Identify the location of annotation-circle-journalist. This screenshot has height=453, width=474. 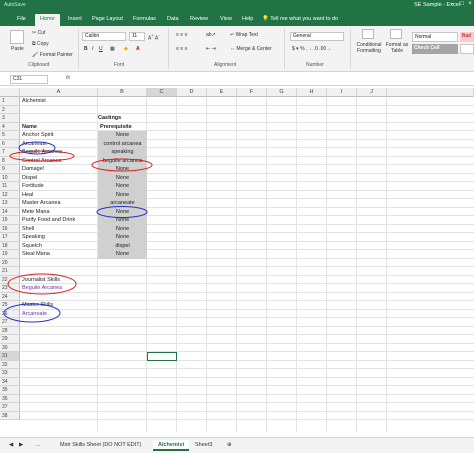
(42, 284).